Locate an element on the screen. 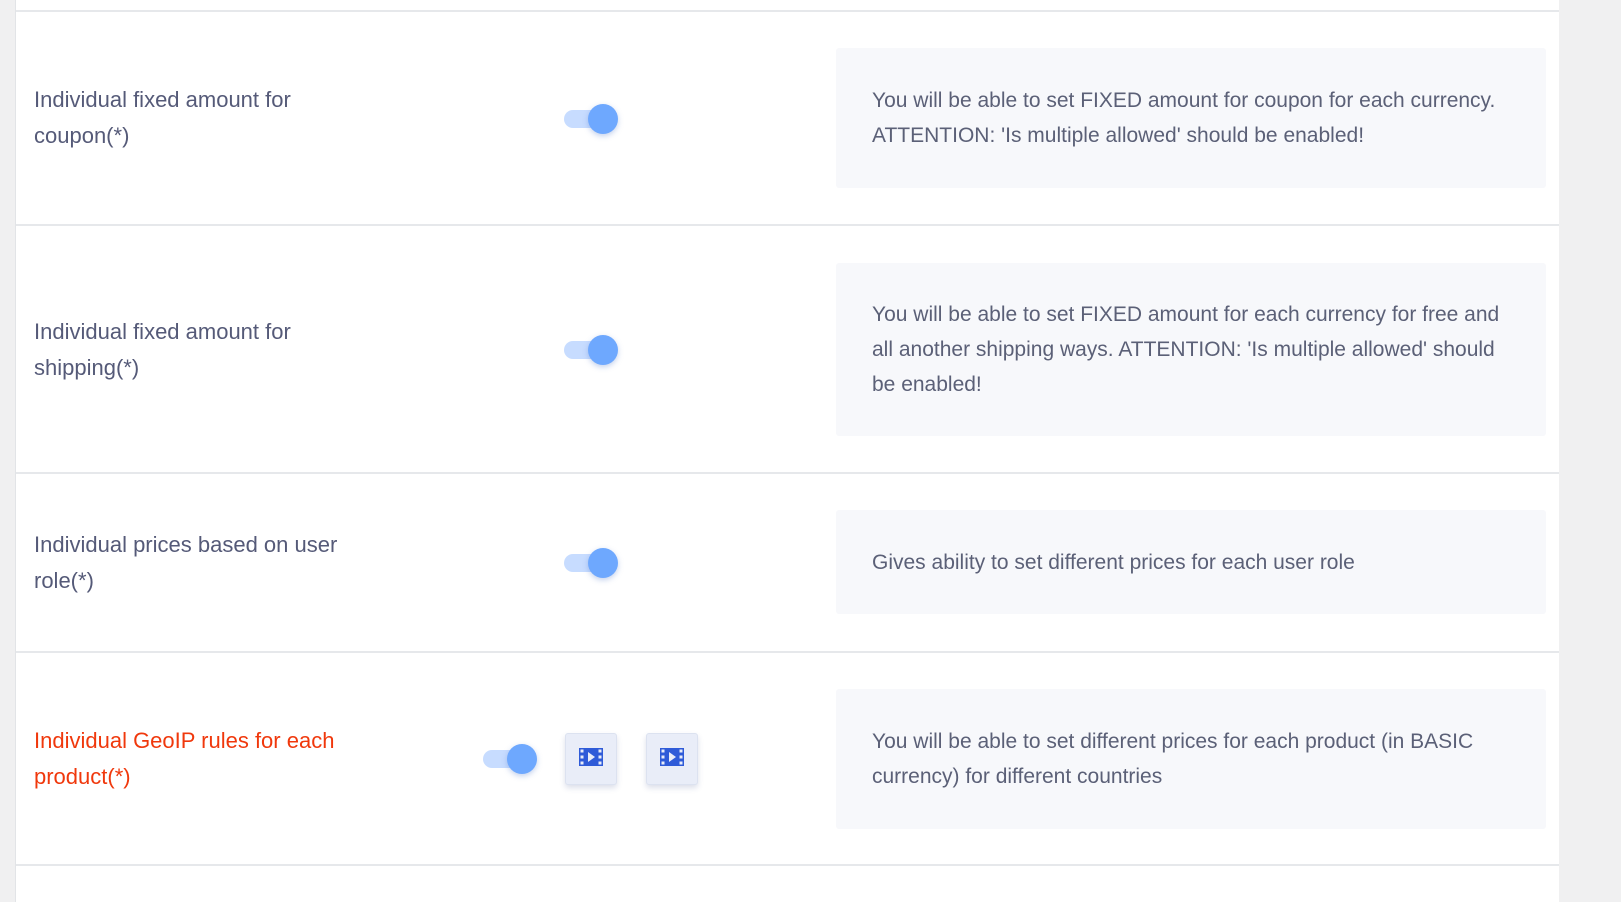 This screenshot has width=1621, height=902. row-divider-top is located at coordinates (787, 6).